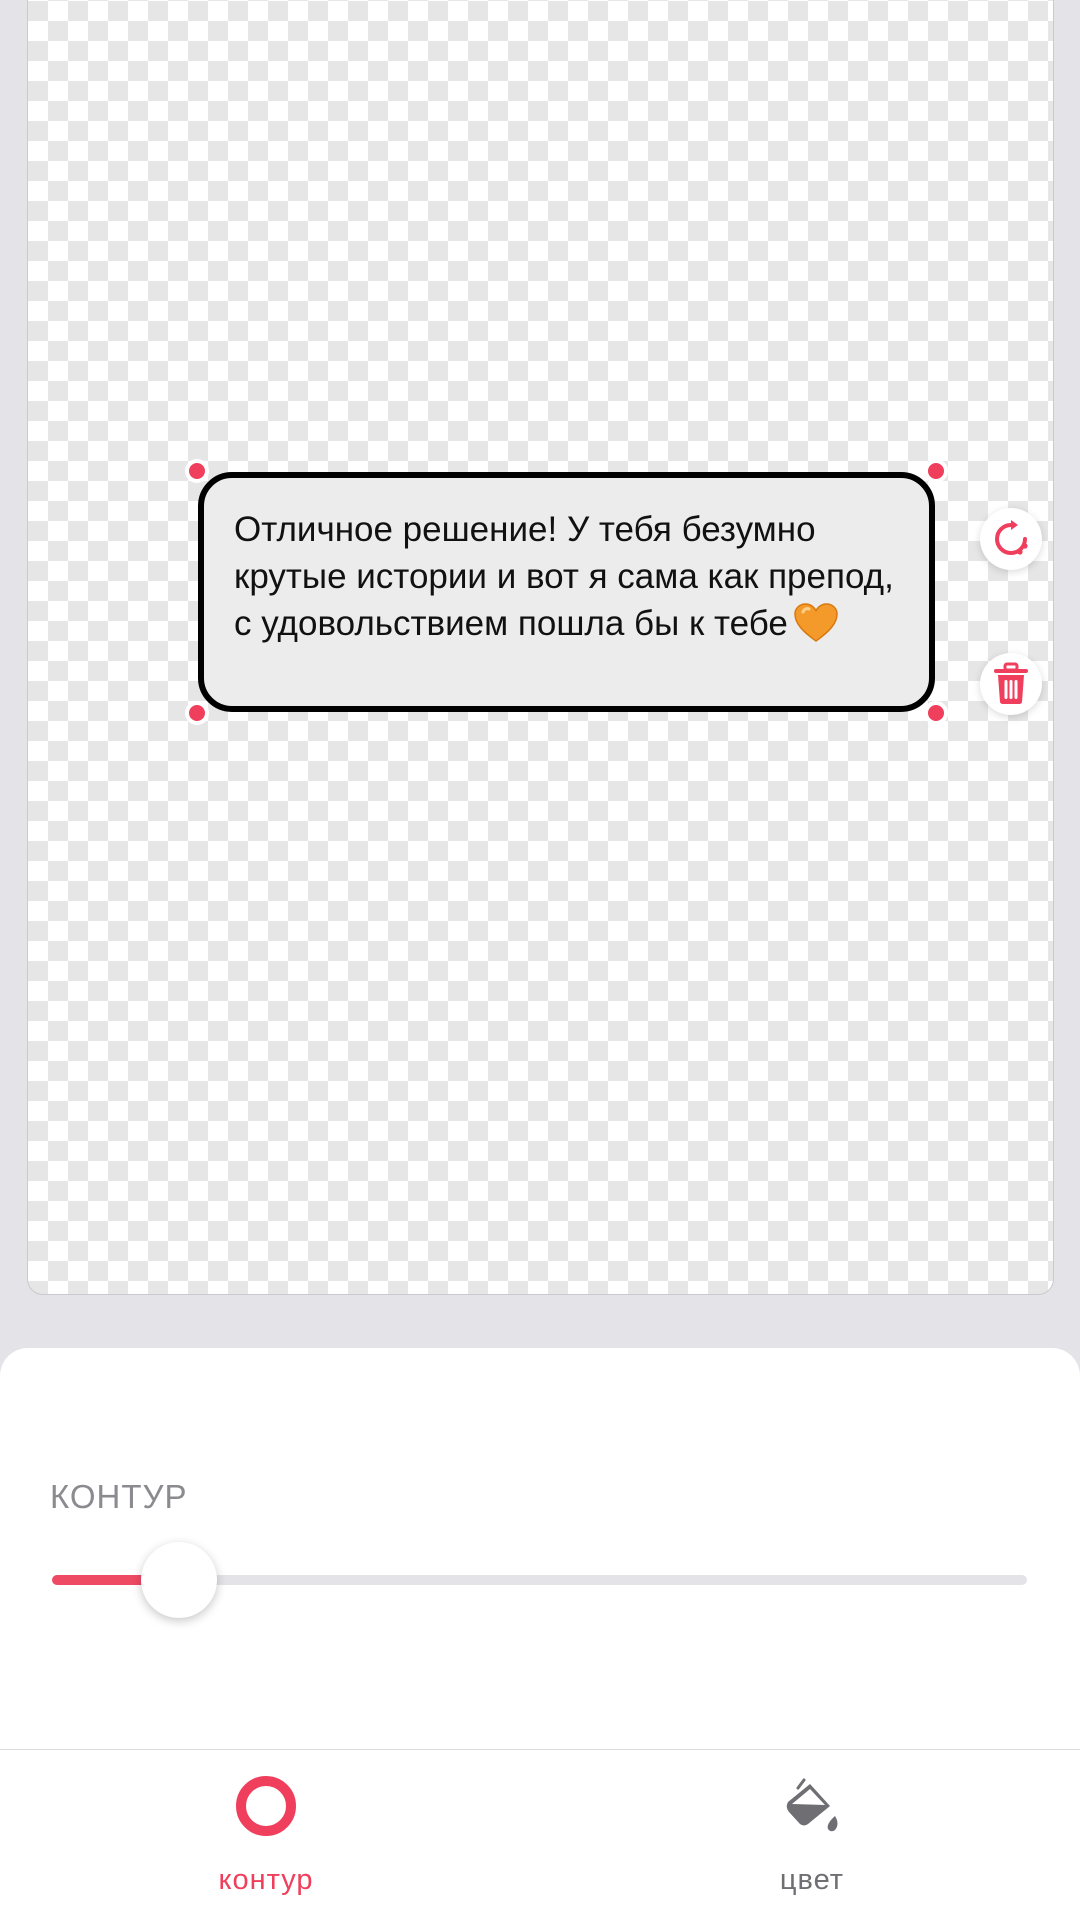 Image resolution: width=1080 pixels, height=1920 pixels. Describe the element at coordinates (266, 1880) in the screenshot. I see `tab-outline-label: контур` at that location.